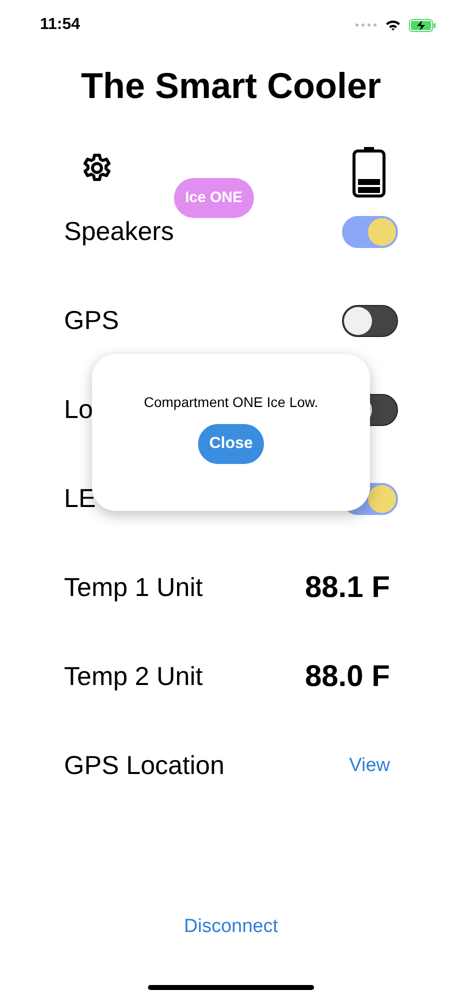  Describe the element at coordinates (231, 444) in the screenshot. I see `close-button: Close` at that location.